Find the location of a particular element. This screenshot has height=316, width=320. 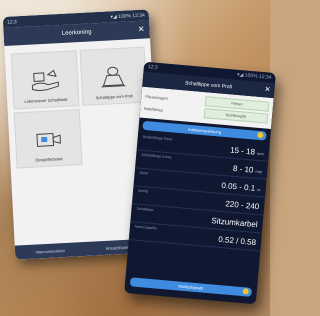

device-icon is located at coordinates (113, 77).